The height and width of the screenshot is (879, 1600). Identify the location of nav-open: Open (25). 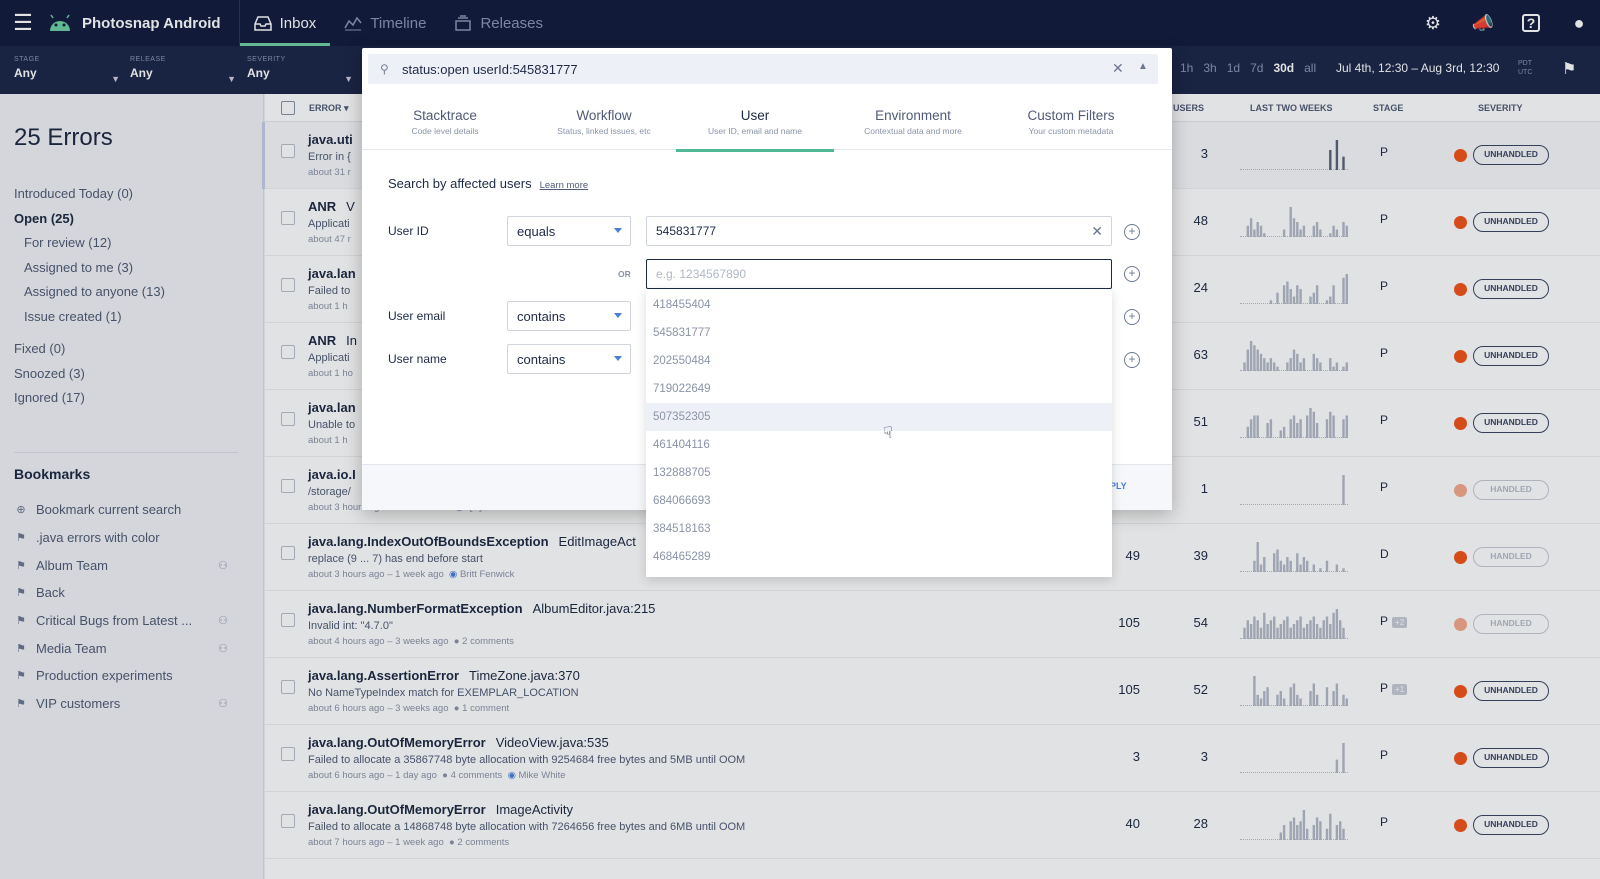
(89, 219).